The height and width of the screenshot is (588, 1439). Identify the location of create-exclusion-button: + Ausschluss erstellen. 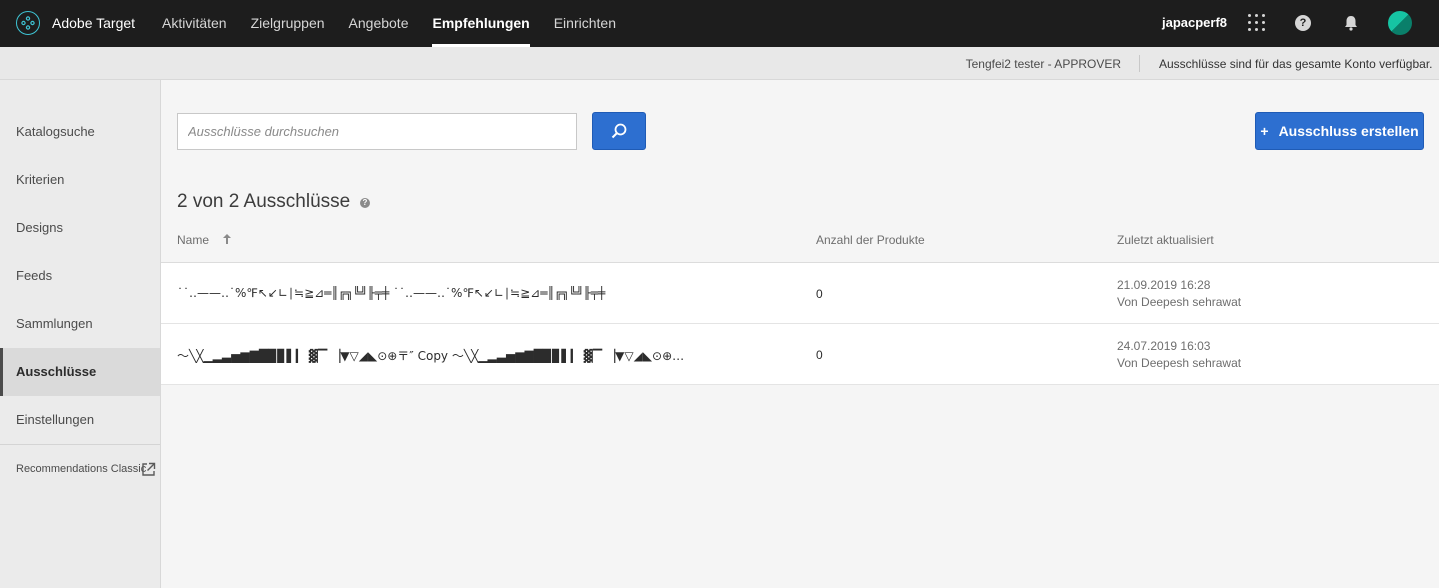
(1339, 131).